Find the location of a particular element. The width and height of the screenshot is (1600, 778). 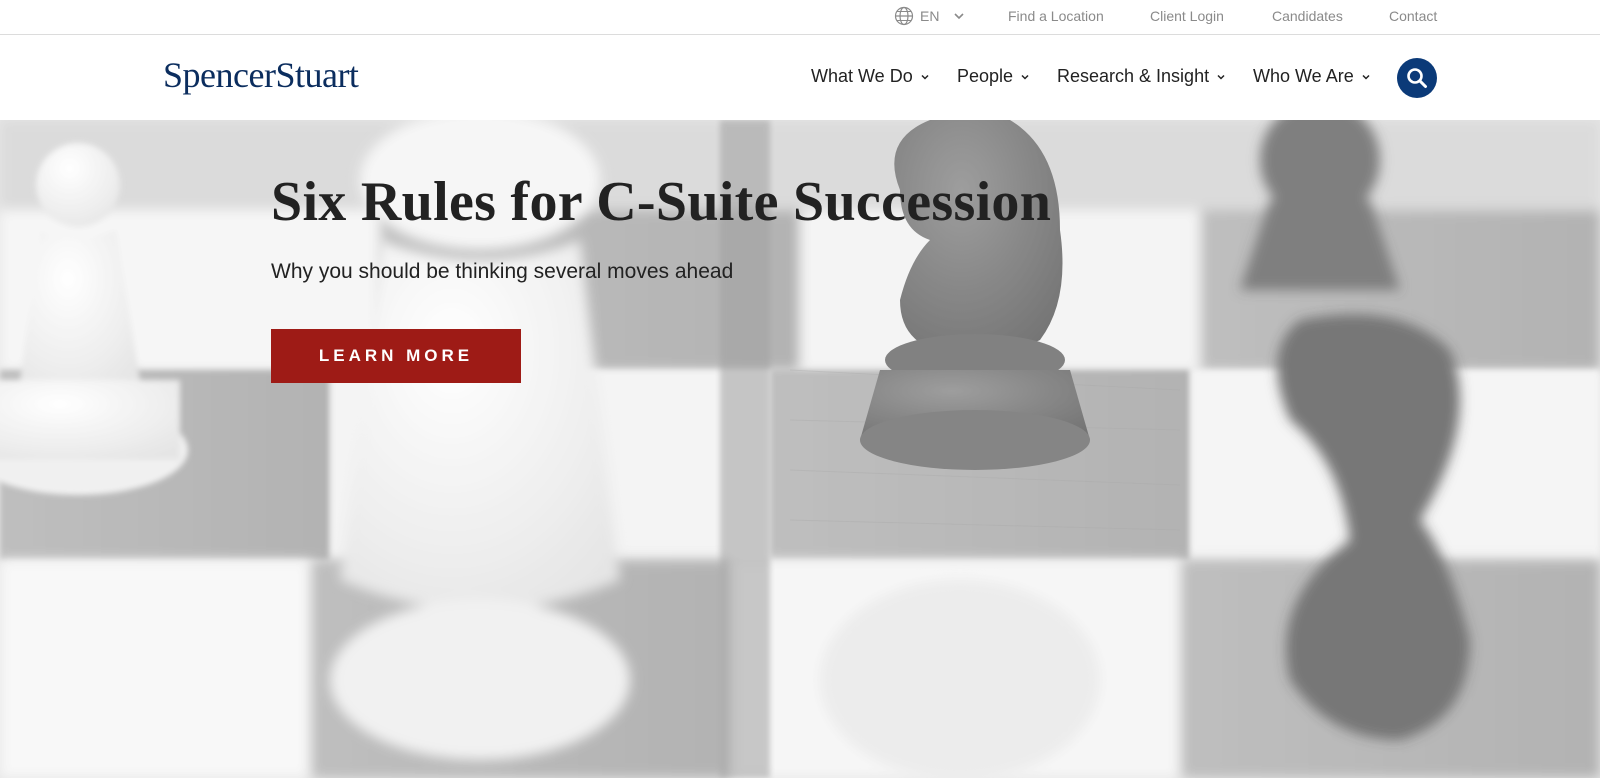

search-icon is located at coordinates (1417, 78).